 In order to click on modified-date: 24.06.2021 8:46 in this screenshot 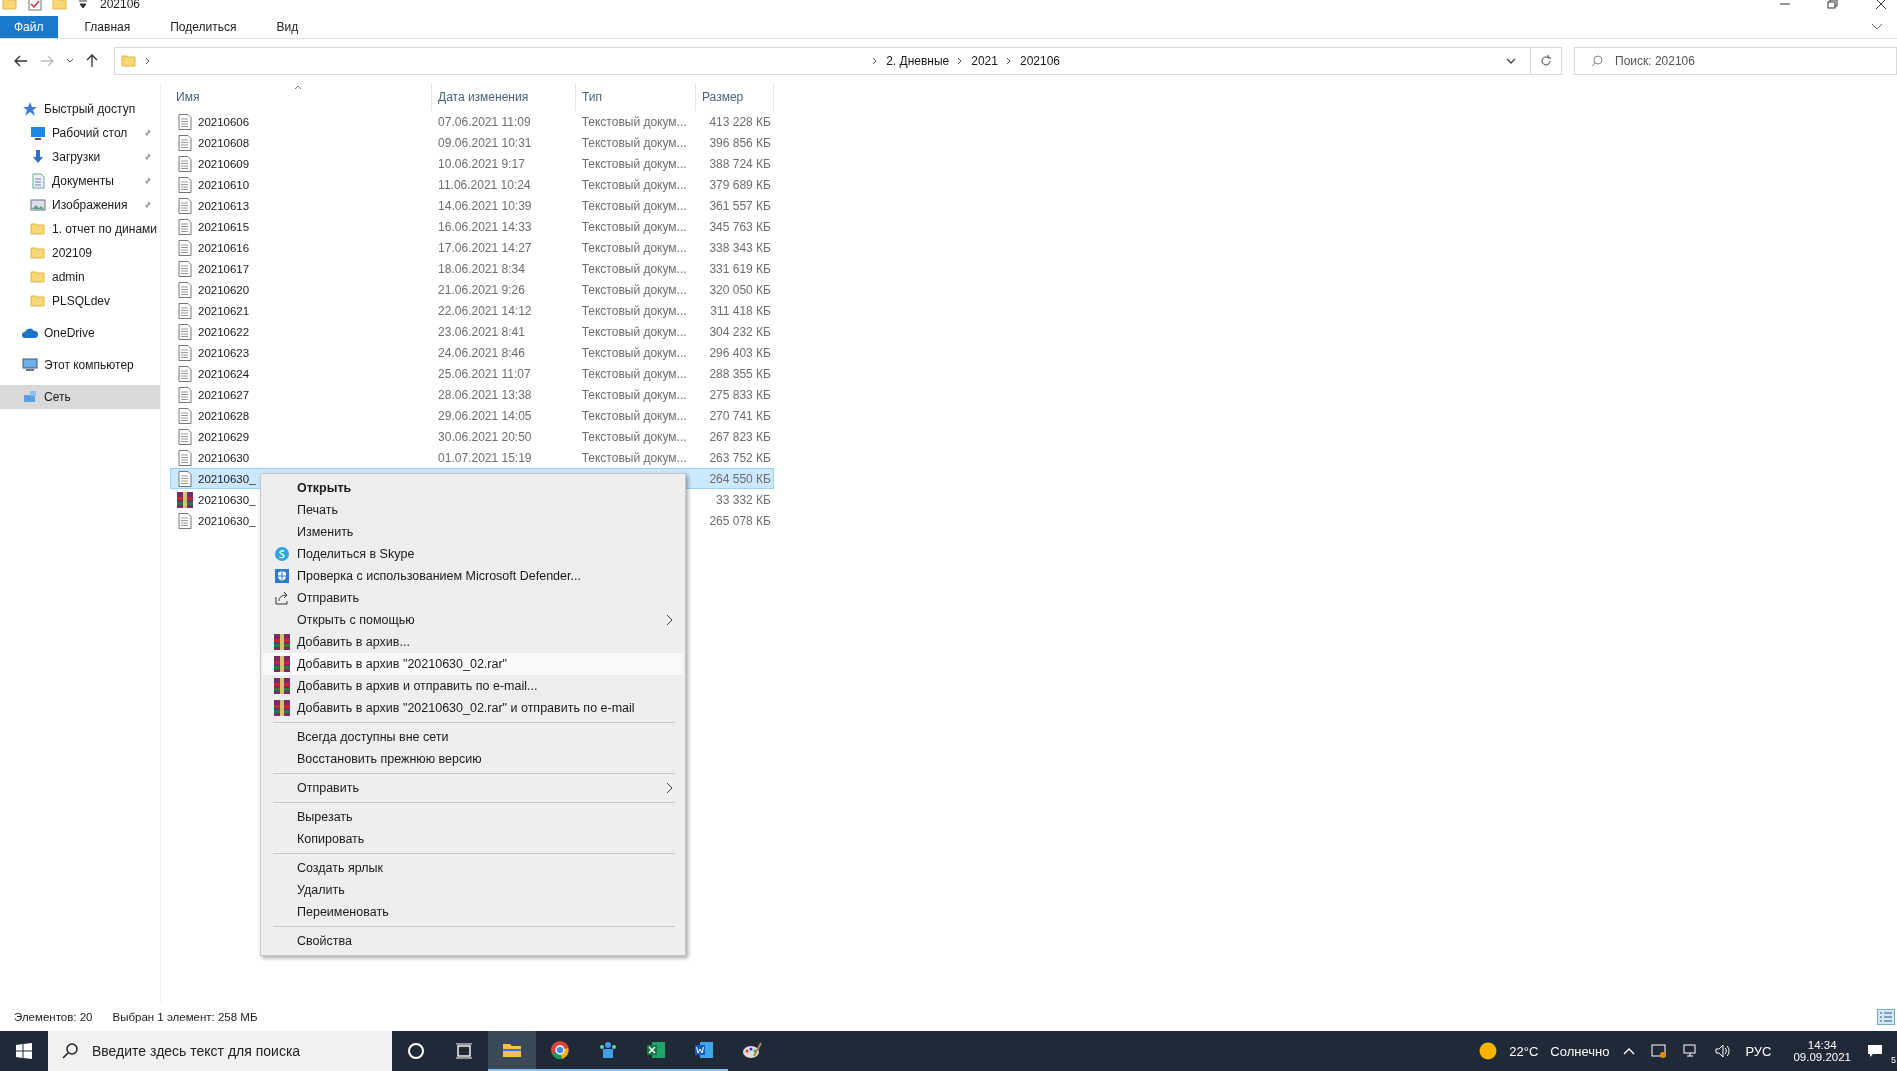, I will do `click(481, 352)`.